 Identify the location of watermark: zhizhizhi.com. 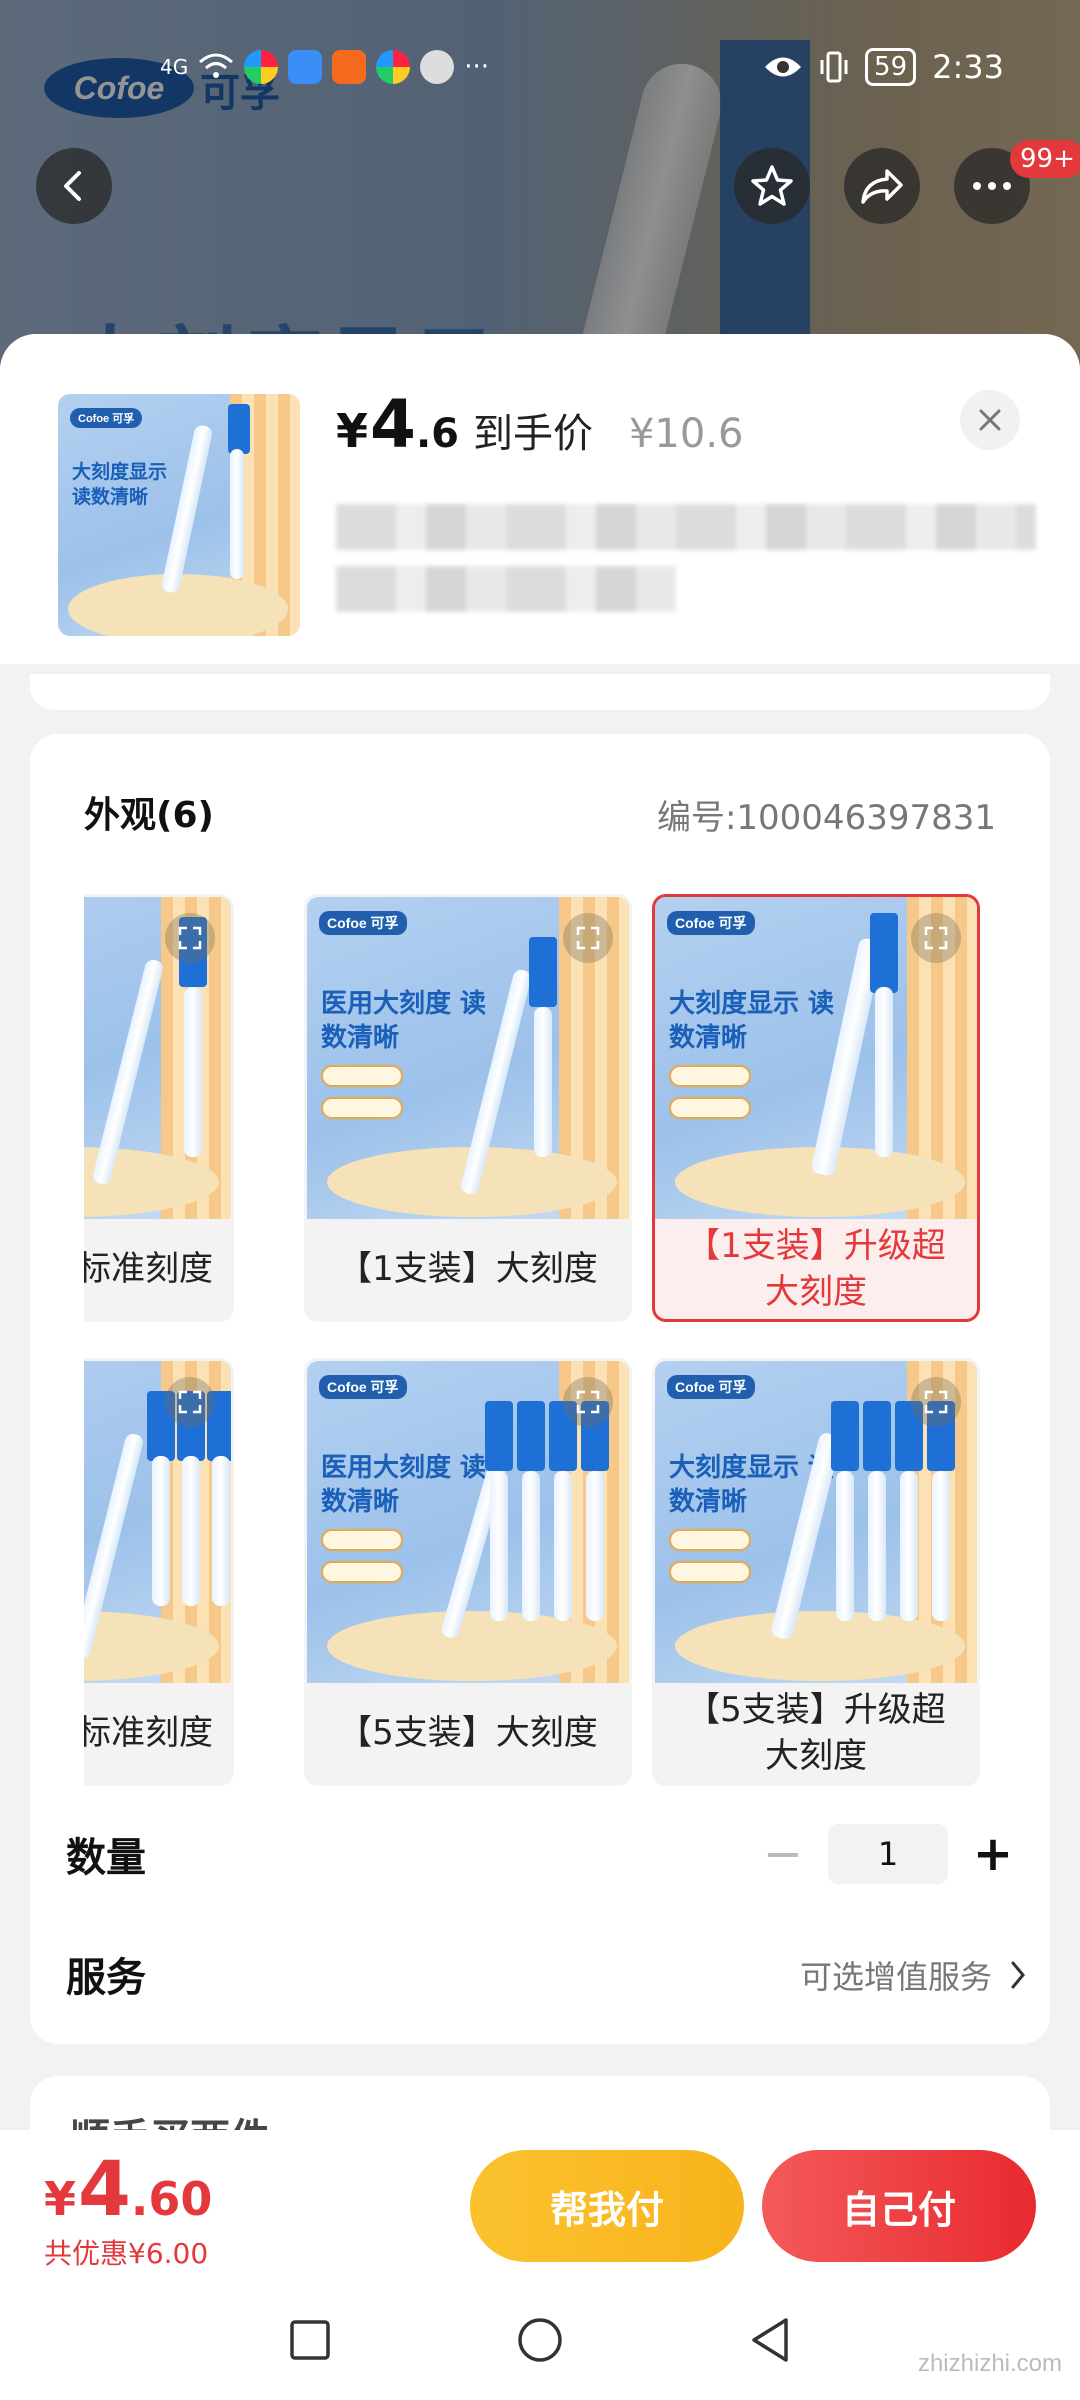
(989, 2363).